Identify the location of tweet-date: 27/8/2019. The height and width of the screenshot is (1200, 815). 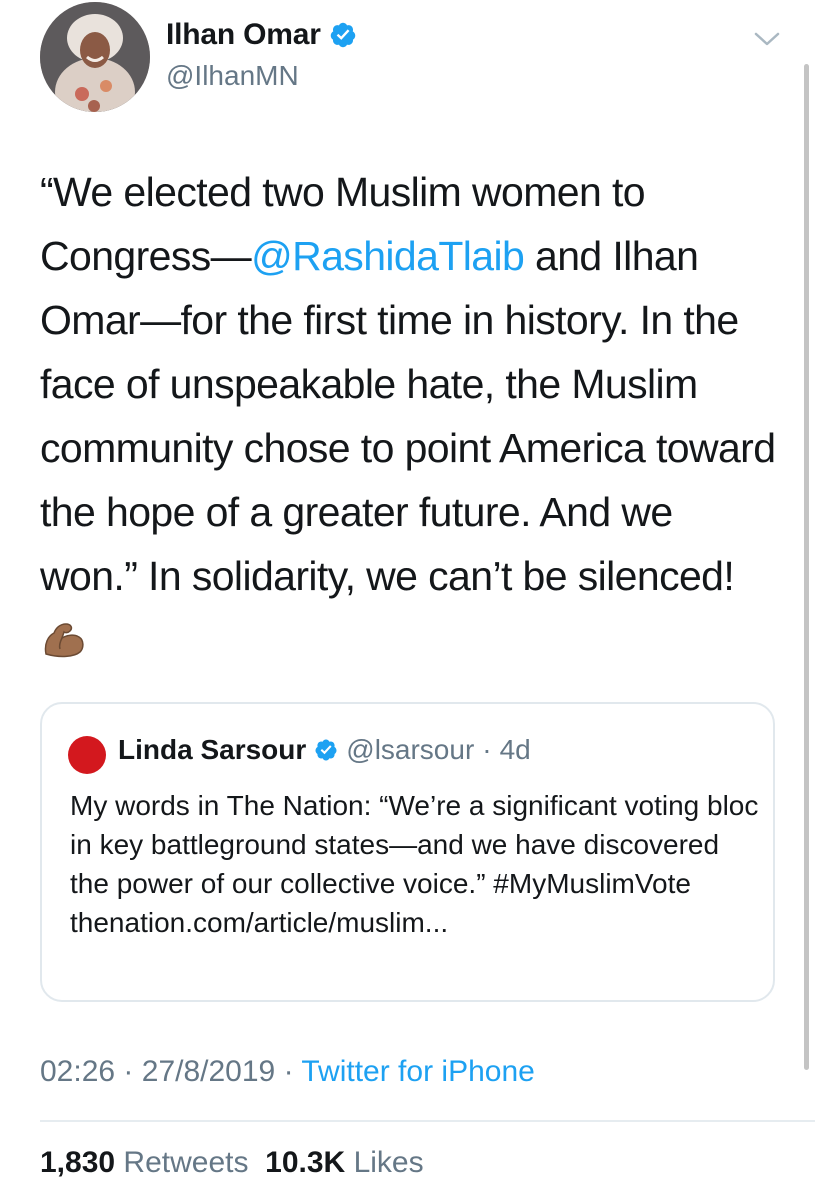
(208, 1071).